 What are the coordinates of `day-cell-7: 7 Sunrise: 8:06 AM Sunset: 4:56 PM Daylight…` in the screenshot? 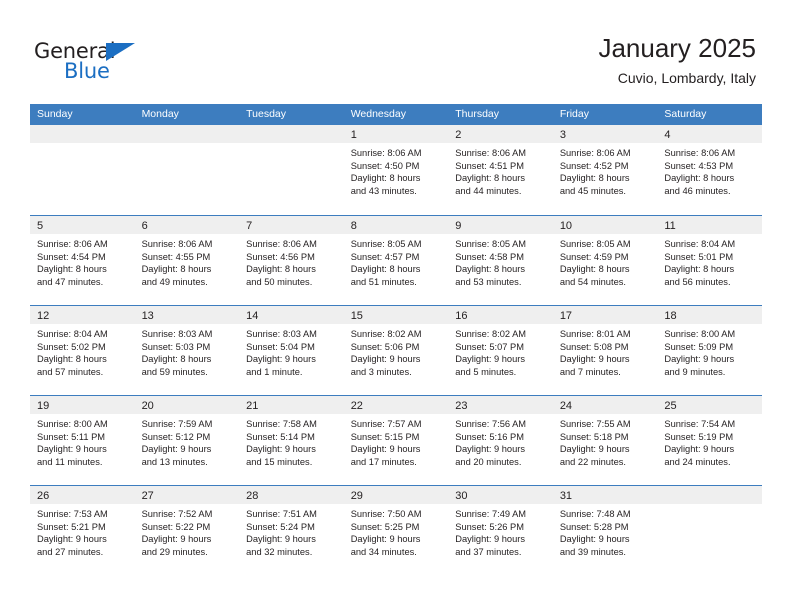 It's located at (291, 260).